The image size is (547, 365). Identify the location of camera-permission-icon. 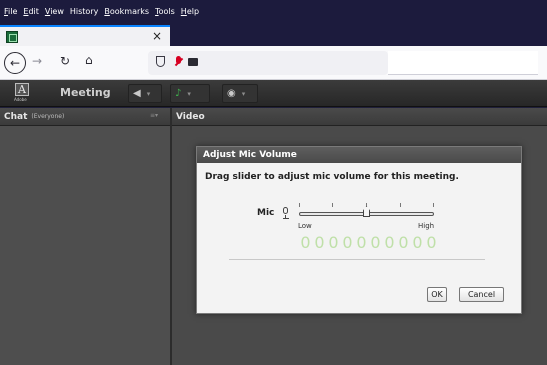
(193, 62).